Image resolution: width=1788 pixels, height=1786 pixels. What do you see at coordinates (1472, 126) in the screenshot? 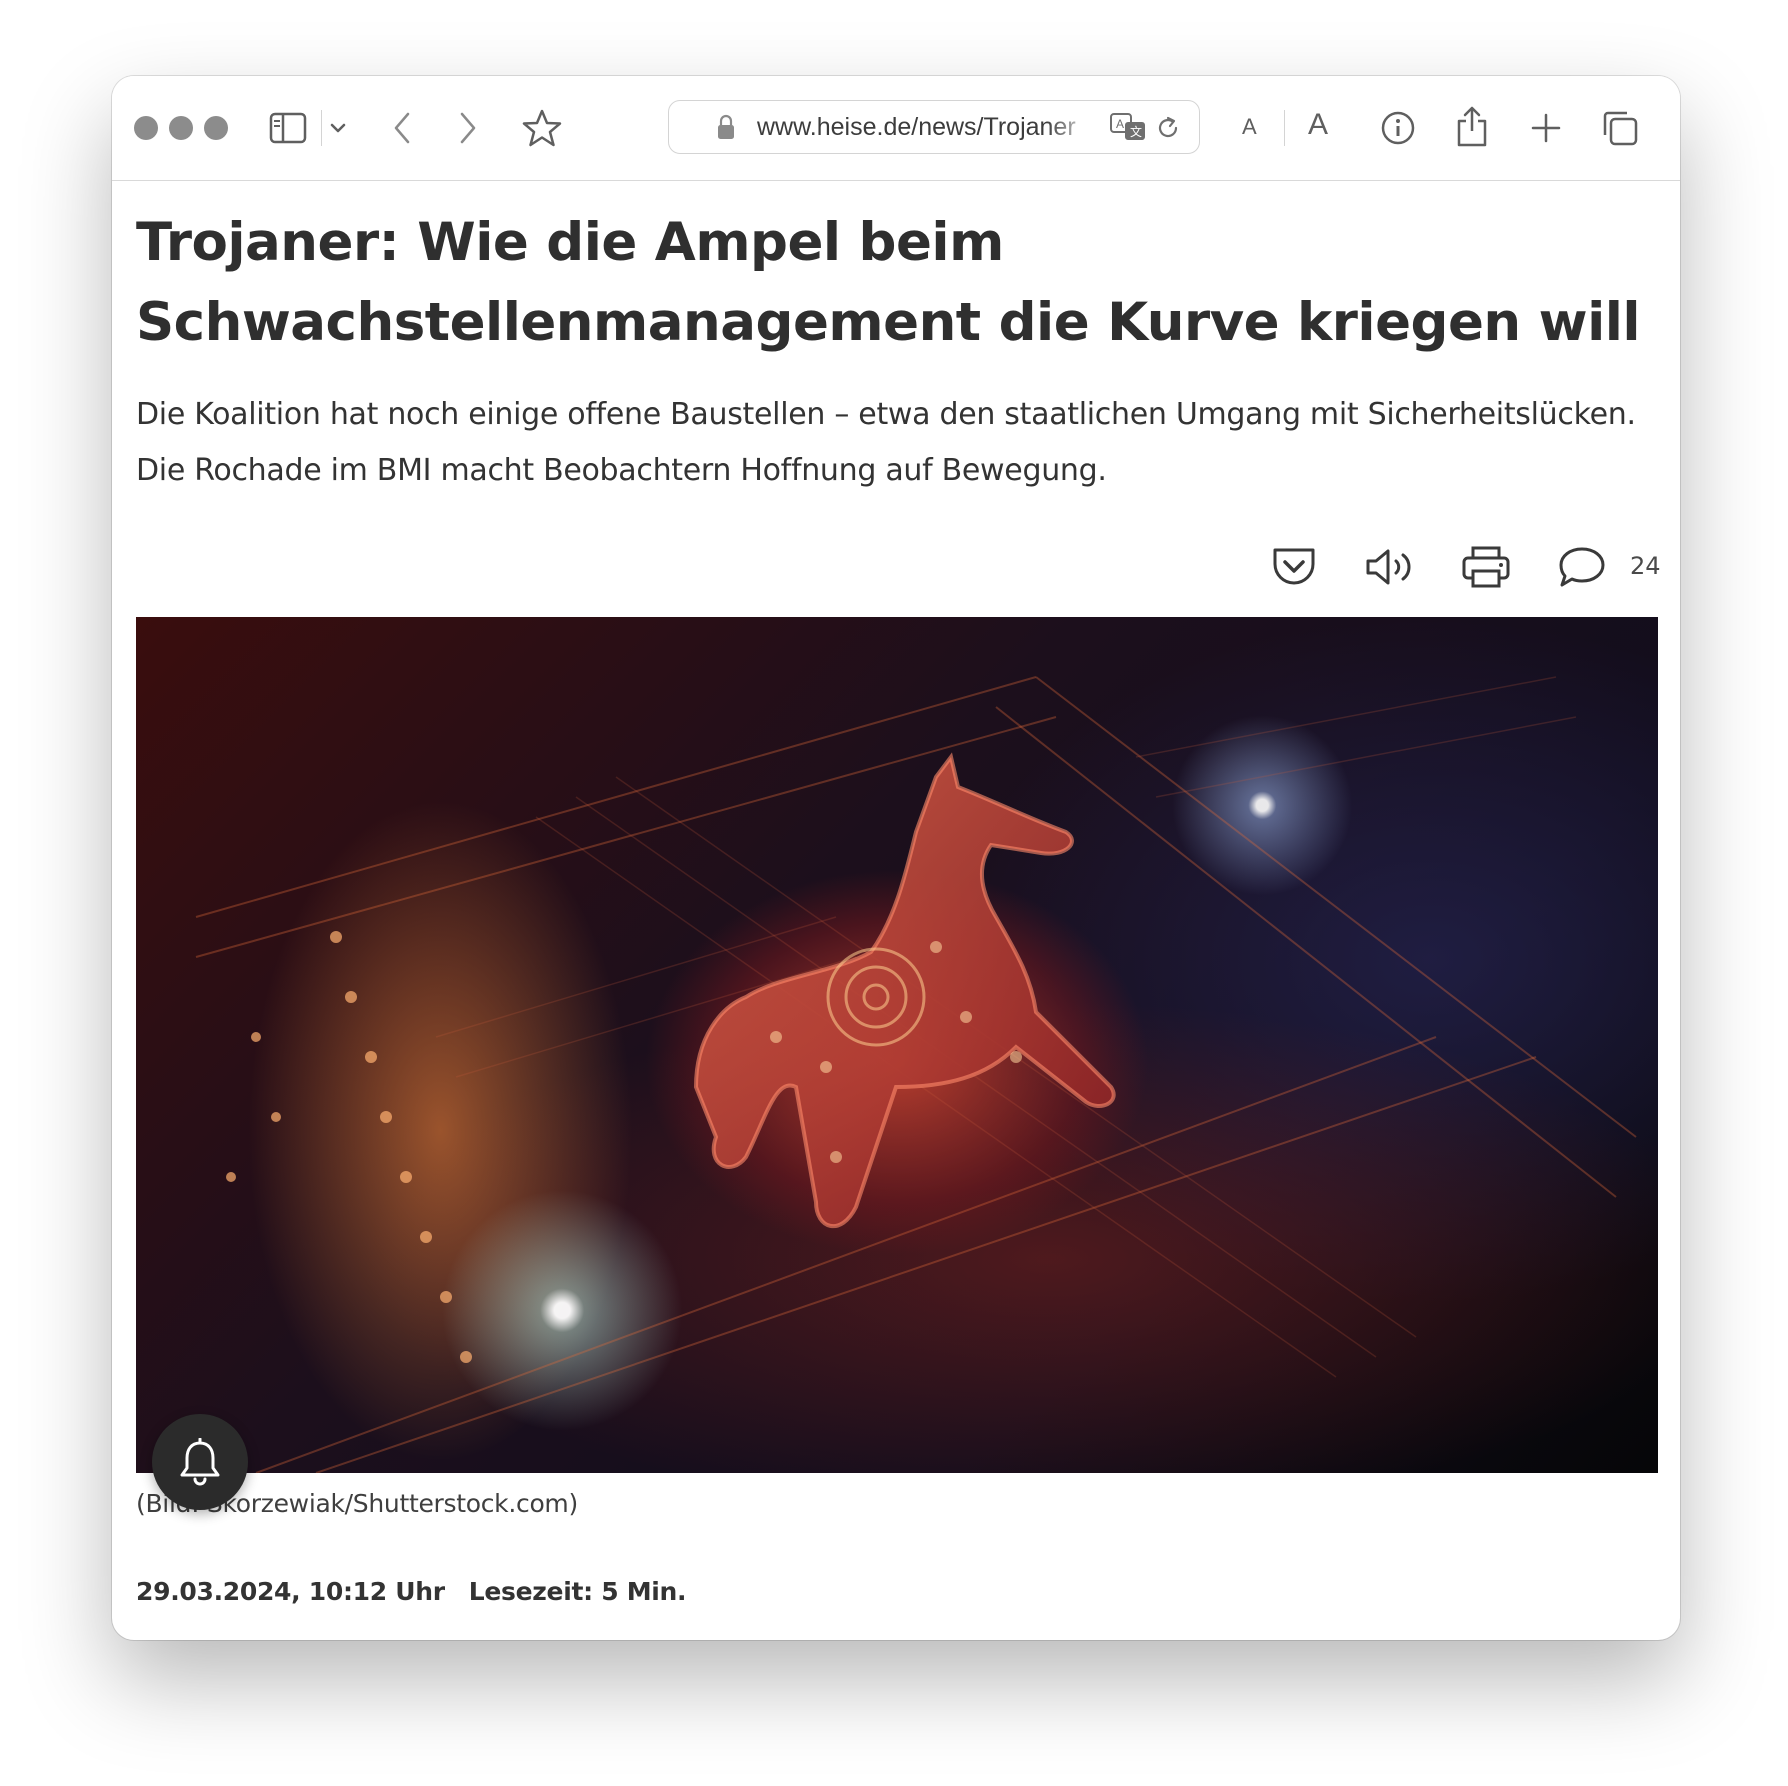
I see `share-icon` at bounding box center [1472, 126].